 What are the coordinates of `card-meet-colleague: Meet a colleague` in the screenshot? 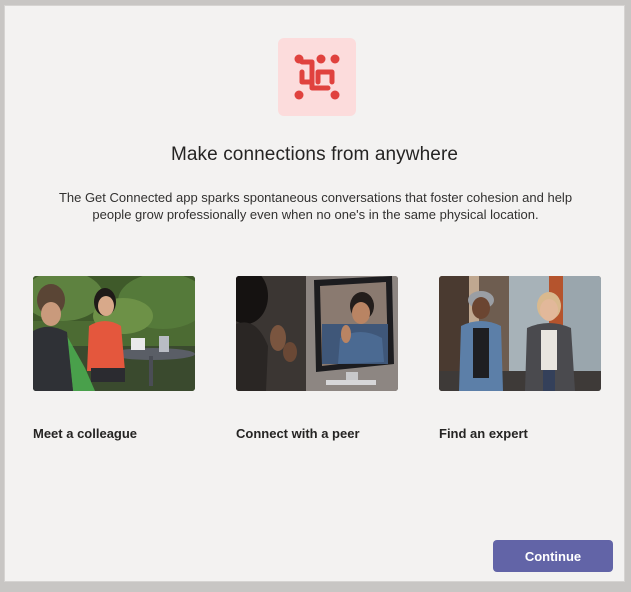 It's located at (114, 358).